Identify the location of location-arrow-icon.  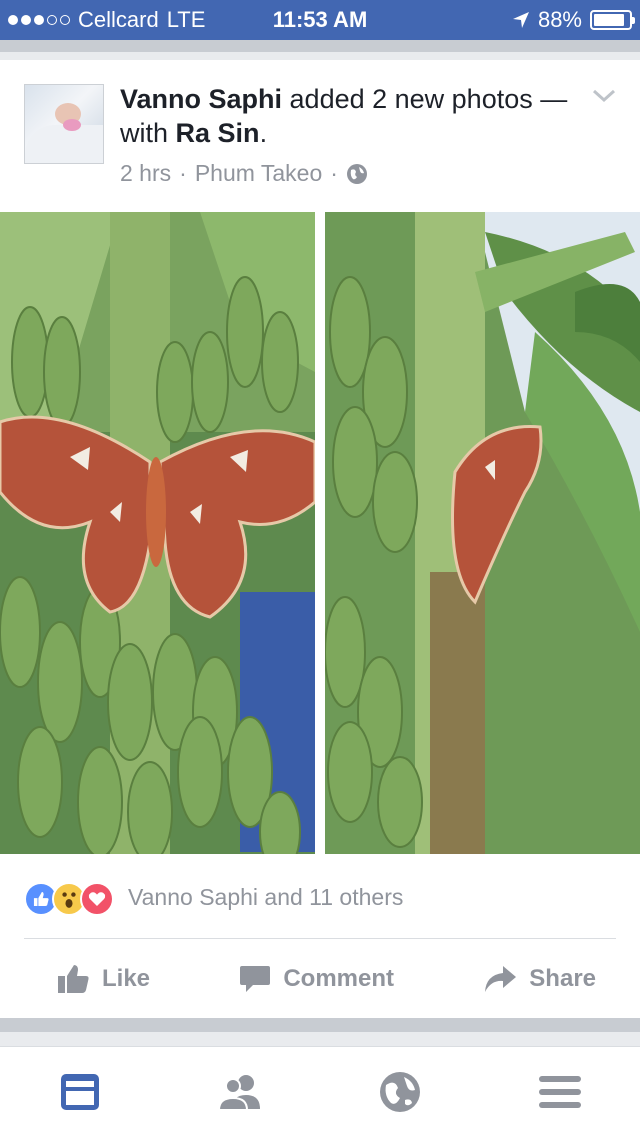
(520, 20).